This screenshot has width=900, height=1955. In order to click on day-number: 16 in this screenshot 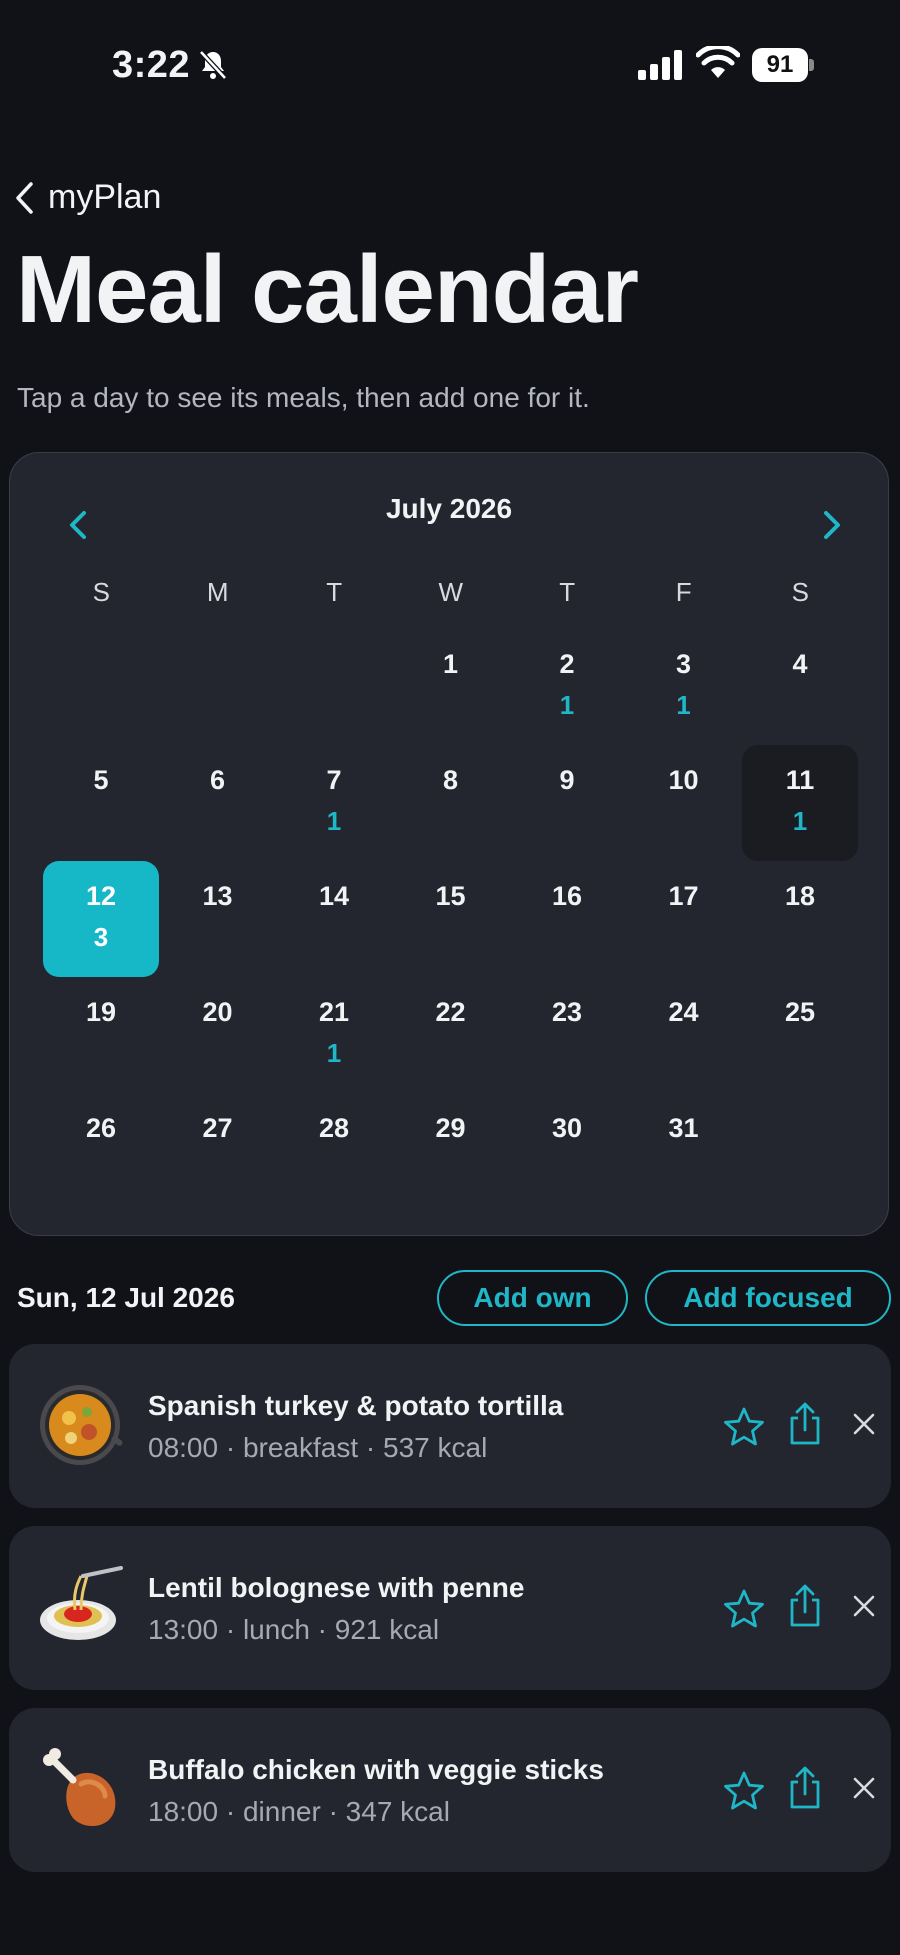, I will do `click(567, 896)`.